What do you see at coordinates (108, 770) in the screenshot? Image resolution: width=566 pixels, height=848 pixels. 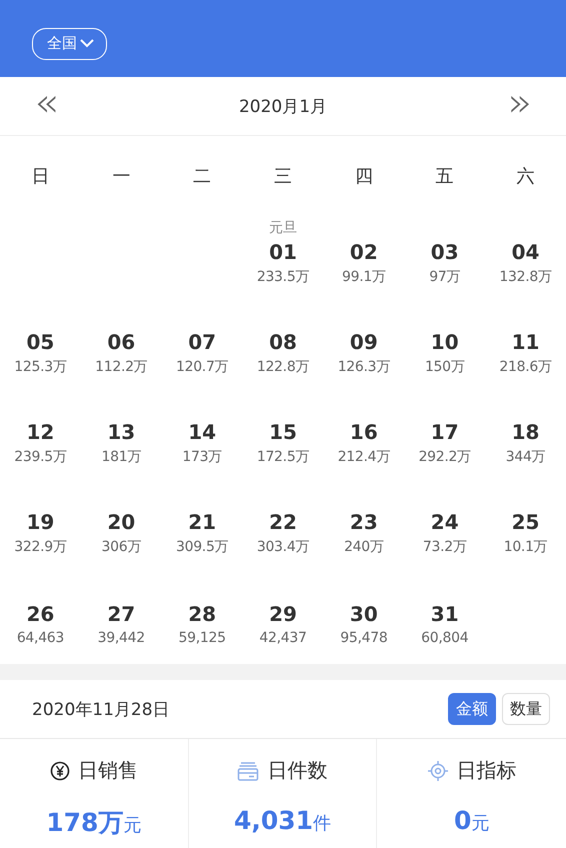 I see `stat-label: 日销售` at bounding box center [108, 770].